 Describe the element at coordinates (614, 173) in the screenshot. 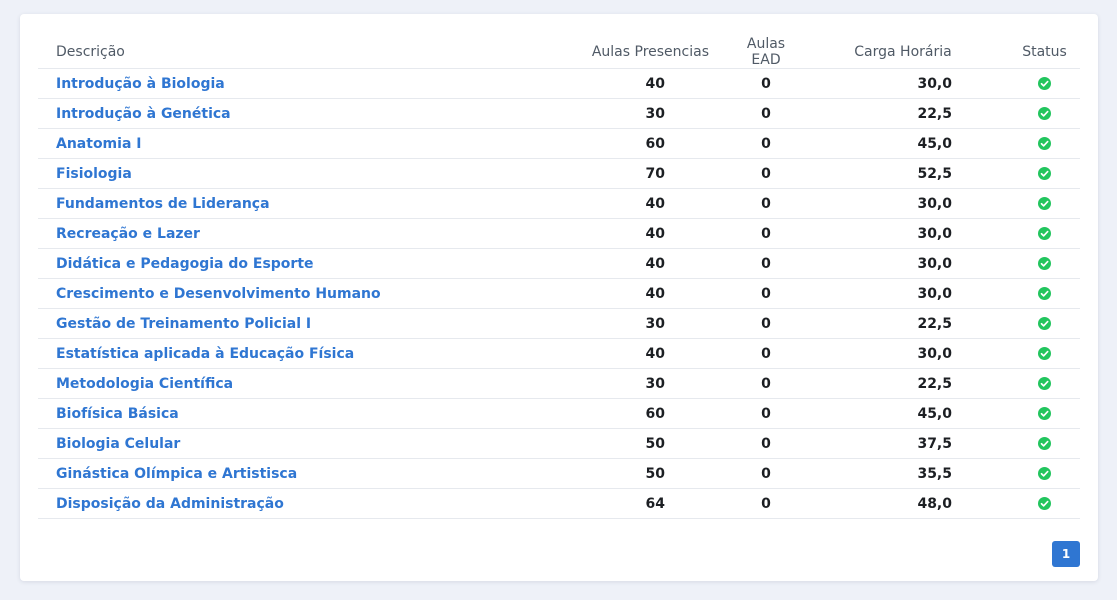

I see `cell-presential-classes: 70` at that location.